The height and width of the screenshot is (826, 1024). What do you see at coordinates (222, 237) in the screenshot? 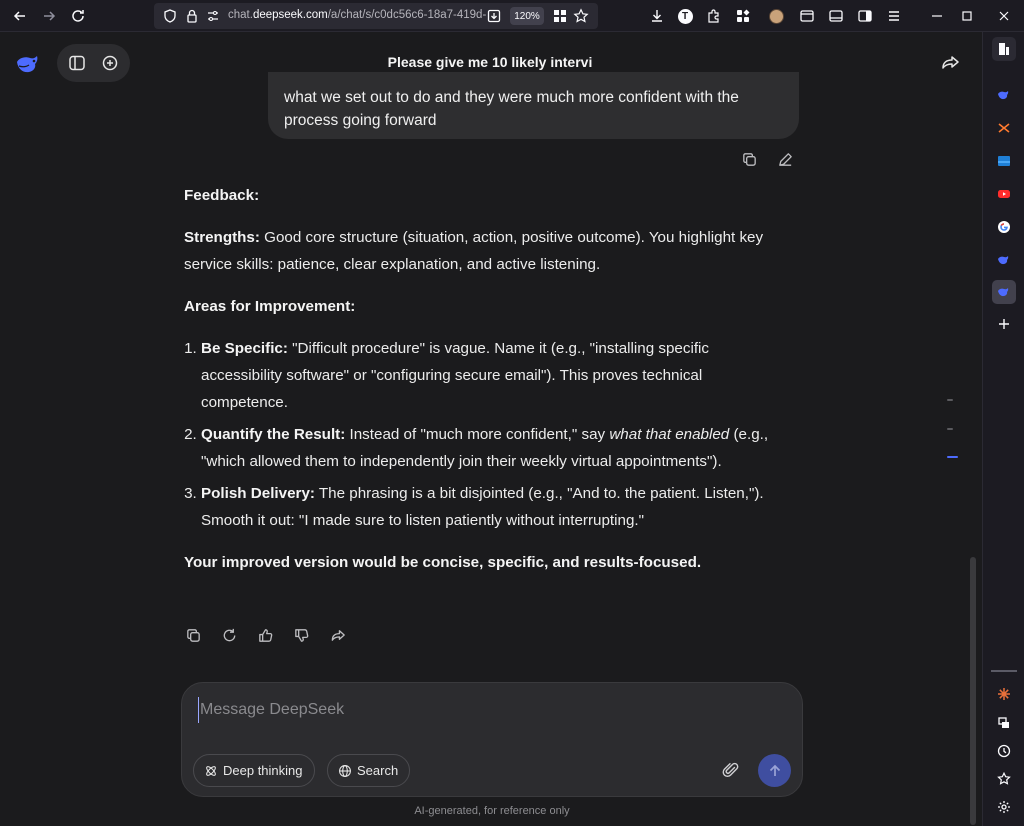
I see `strengths-label: Strengths:` at bounding box center [222, 237].